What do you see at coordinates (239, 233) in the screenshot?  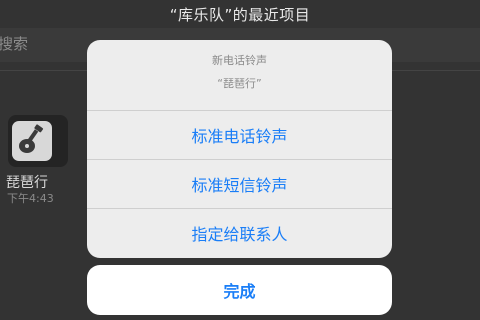 I see `assign-to-contact-button: 指定给联系人` at bounding box center [239, 233].